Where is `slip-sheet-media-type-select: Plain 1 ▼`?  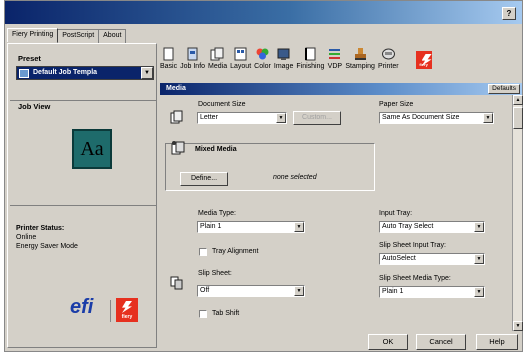 slip-sheet-media-type-select: Plain 1 ▼ is located at coordinates (432, 292).